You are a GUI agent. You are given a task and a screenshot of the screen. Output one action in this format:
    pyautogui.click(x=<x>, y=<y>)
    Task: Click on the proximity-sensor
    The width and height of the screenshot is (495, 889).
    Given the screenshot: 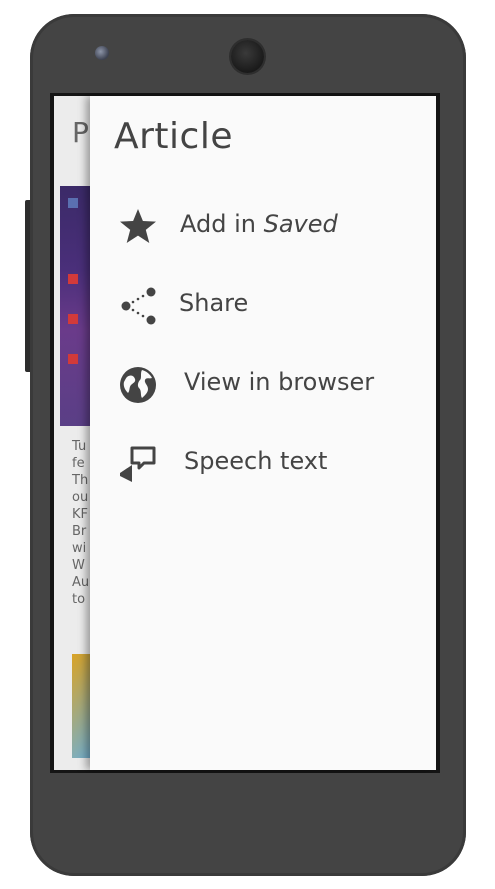 What is the action you would take?
    pyautogui.click(x=102, y=53)
    